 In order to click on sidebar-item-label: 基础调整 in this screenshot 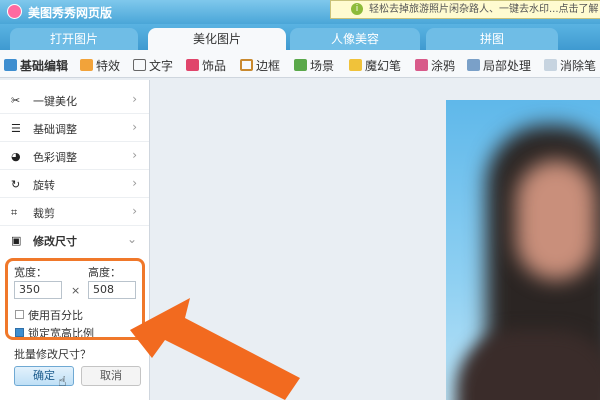, I will do `click(55, 129)`.